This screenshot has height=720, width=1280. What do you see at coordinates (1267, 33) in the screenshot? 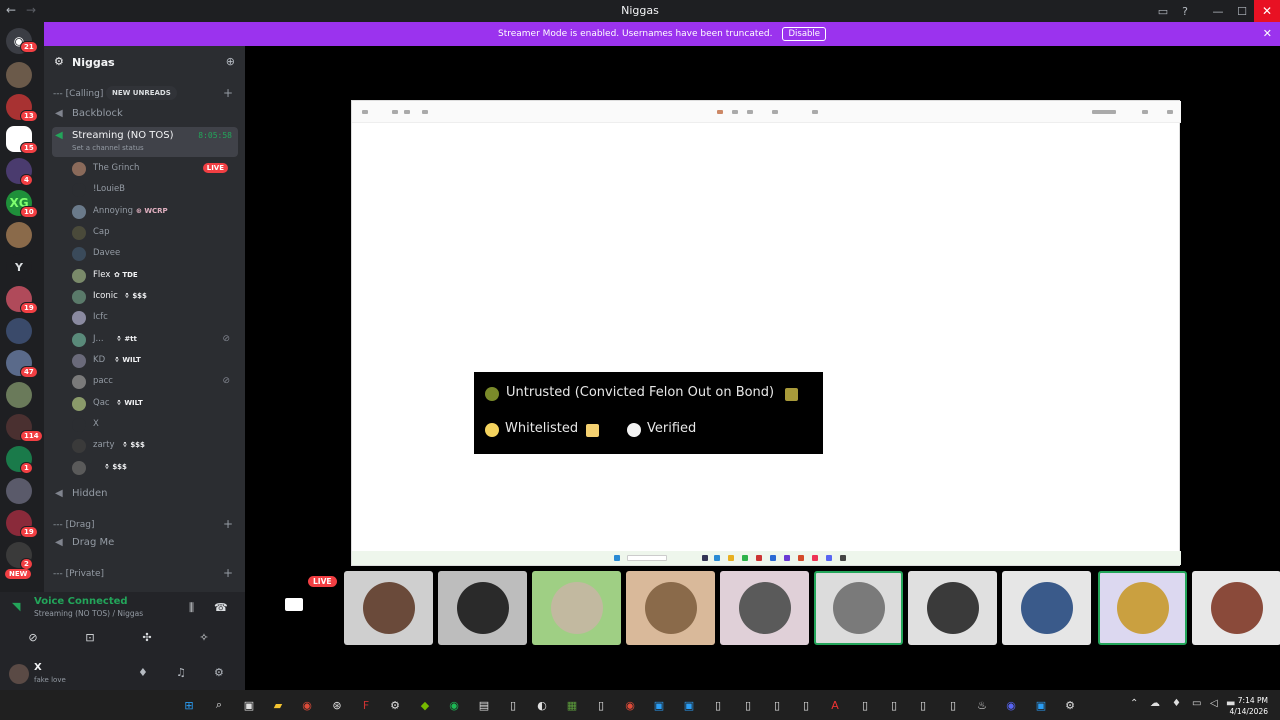
I see `banner-close-icon: ✕` at bounding box center [1267, 33].